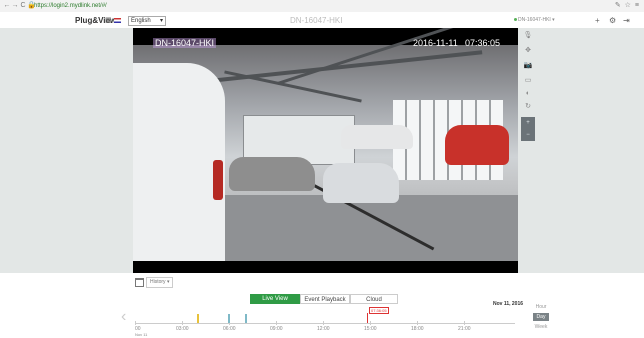 The image size is (644, 338). What do you see at coordinates (229, 329) in the screenshot?
I see `timeline-tick-label: 06:00` at bounding box center [229, 329].